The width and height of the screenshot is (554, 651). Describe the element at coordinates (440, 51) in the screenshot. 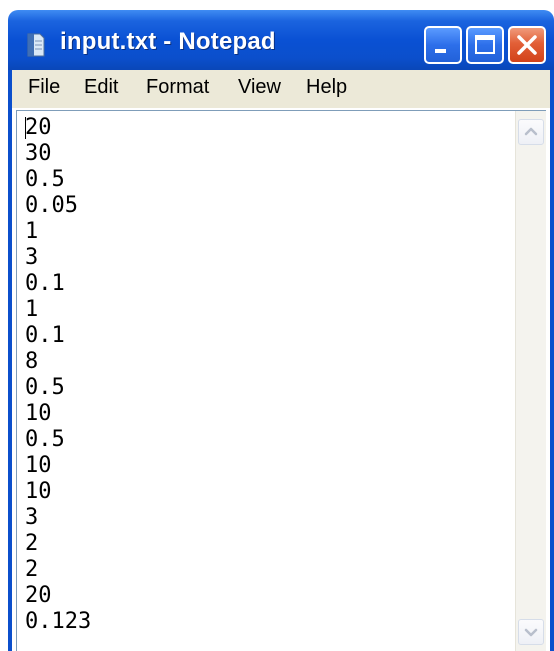

I see `minimize-icon` at that location.